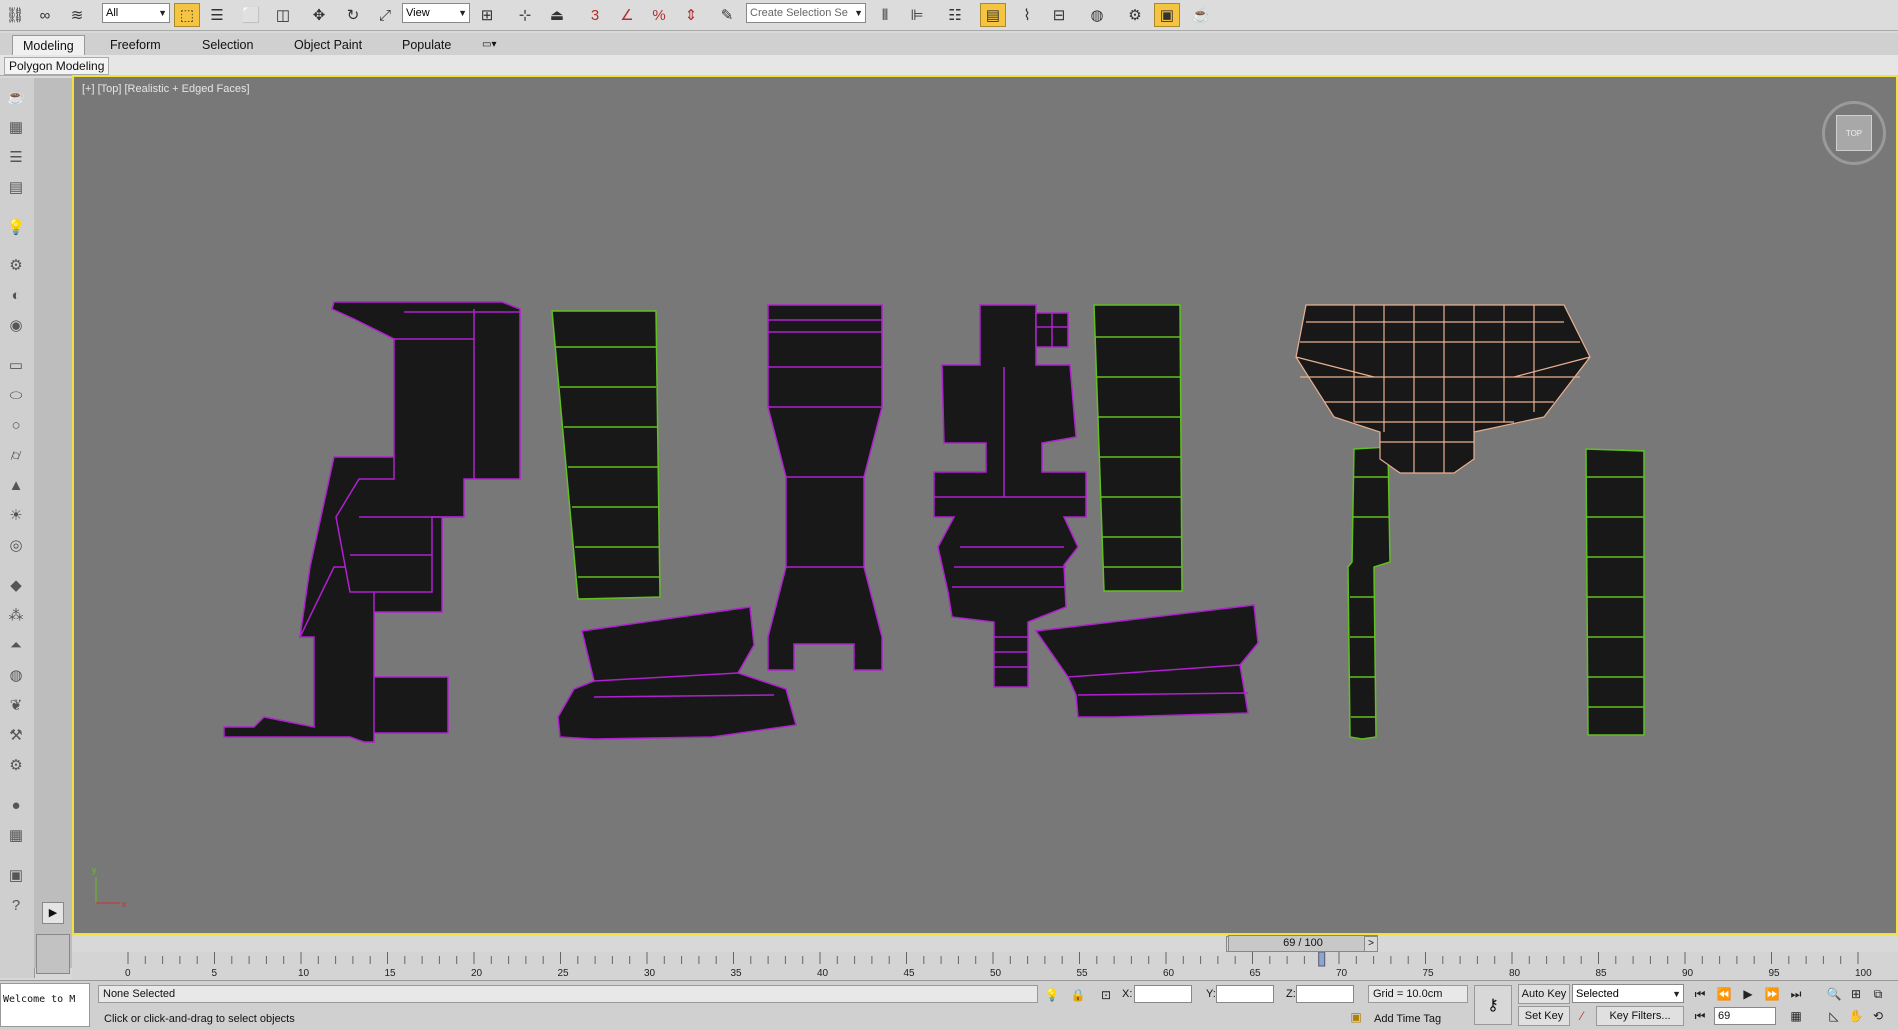 This screenshot has width=1898, height=1030. I want to click on key-filter-icon: ⁄, so click(1582, 1016).